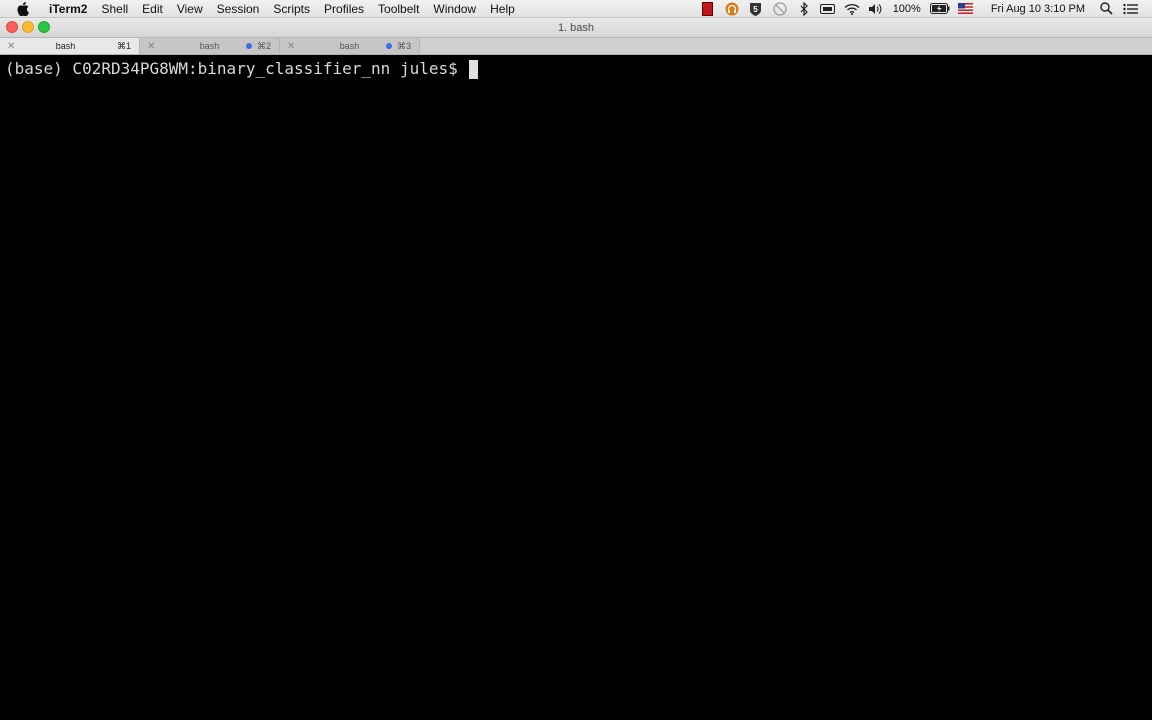 This screenshot has width=1152, height=720. Describe the element at coordinates (398, 9) in the screenshot. I see `menu-toolbelt: Toolbelt` at that location.